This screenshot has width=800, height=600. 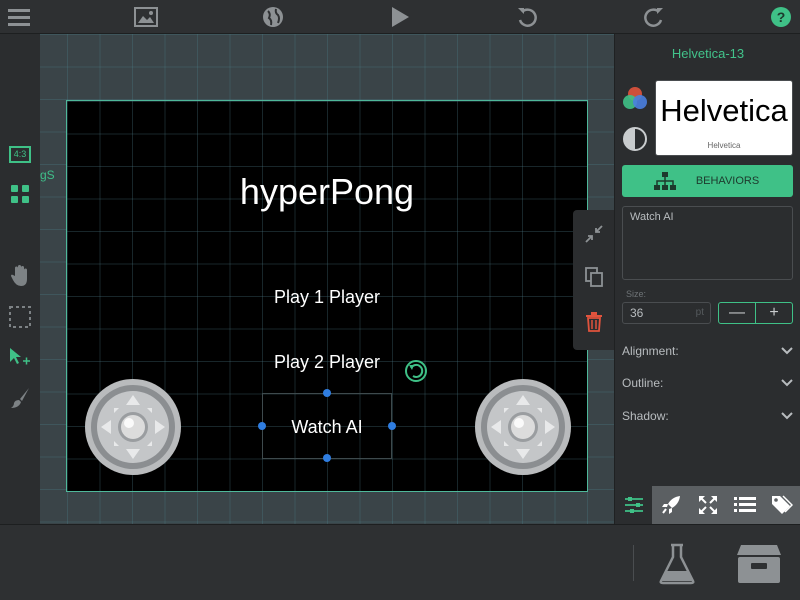 What do you see at coordinates (758, 564) in the screenshot?
I see `archive-box-icon` at bounding box center [758, 564].